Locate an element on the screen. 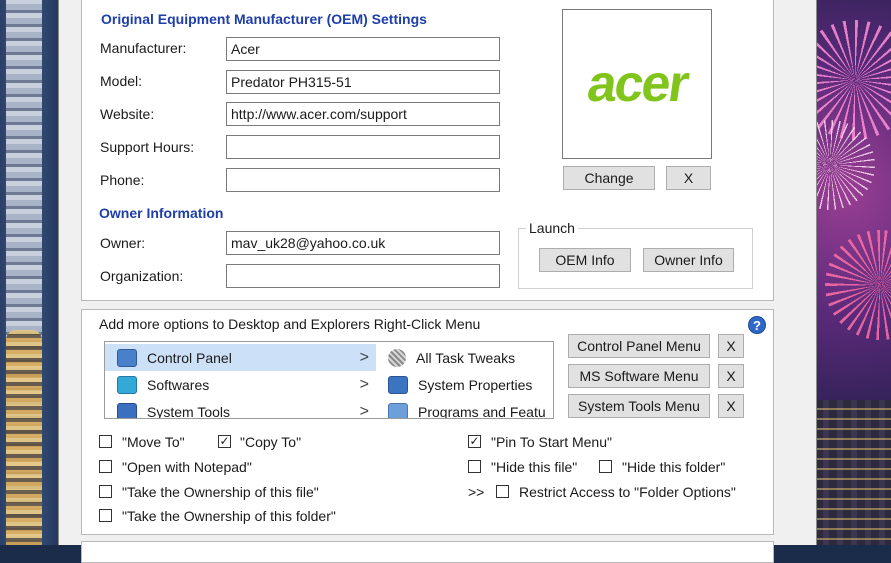  list-item-label: System Properties is located at coordinates (475, 384).